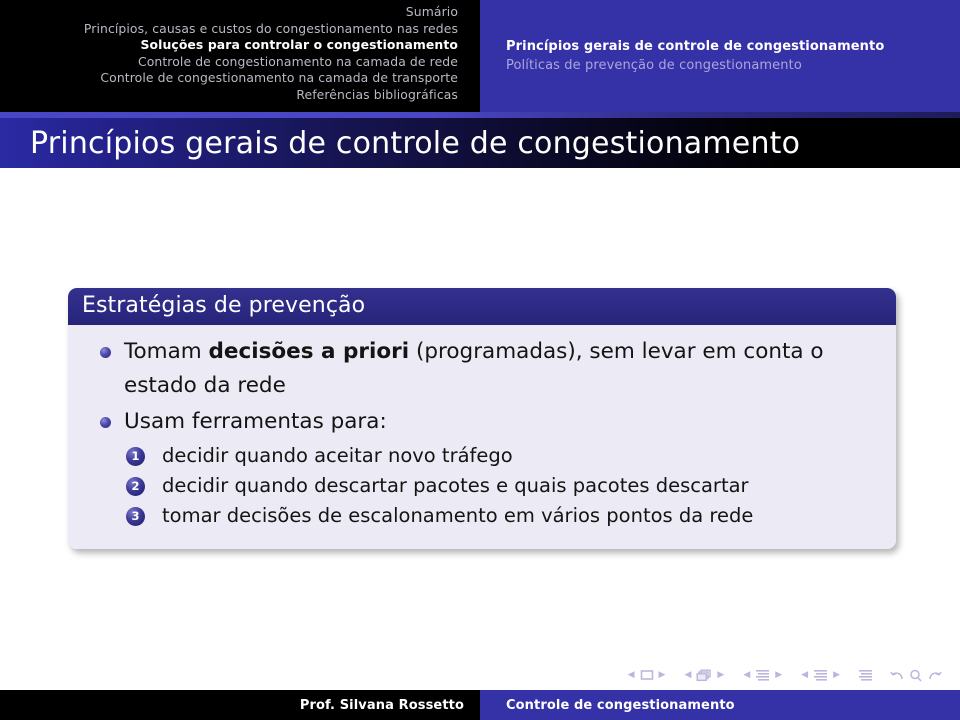 The image size is (960, 720). I want to click on footer-author-panel: Prof. Silvana Rossetto, so click(240, 705).